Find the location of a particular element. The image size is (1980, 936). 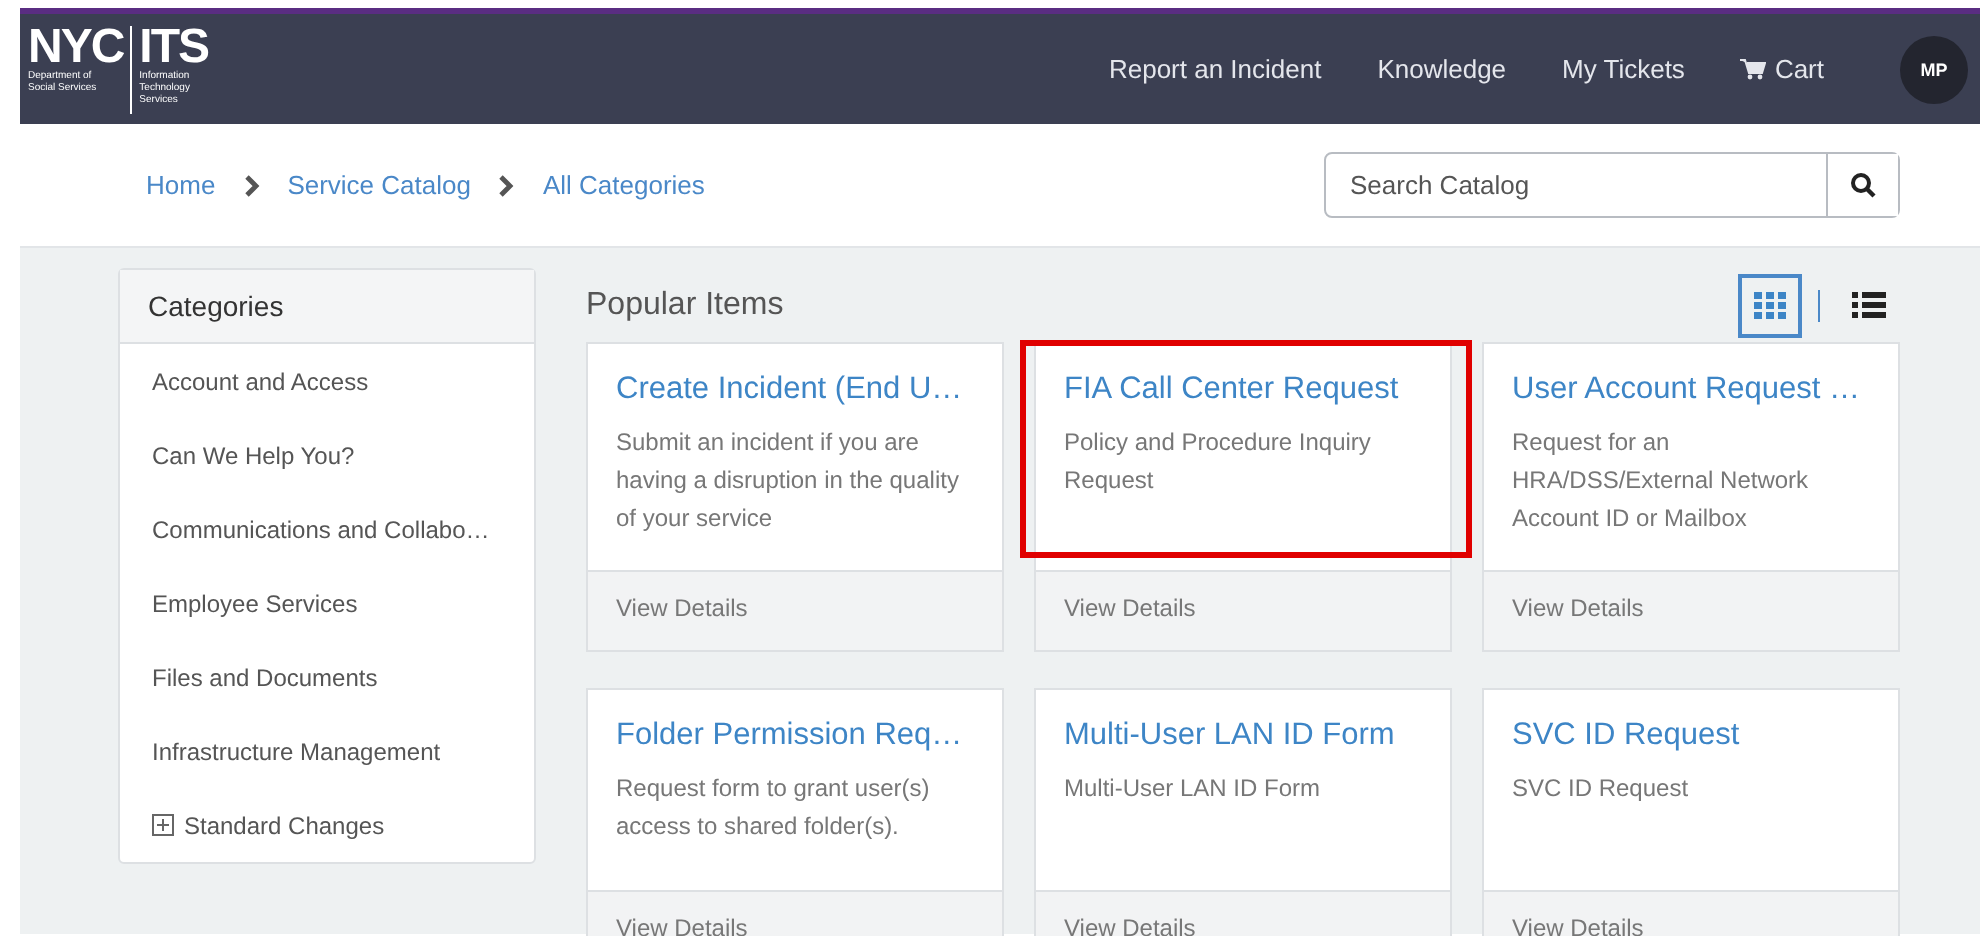

item-description: SVC ID Request is located at coordinates (1601, 789).